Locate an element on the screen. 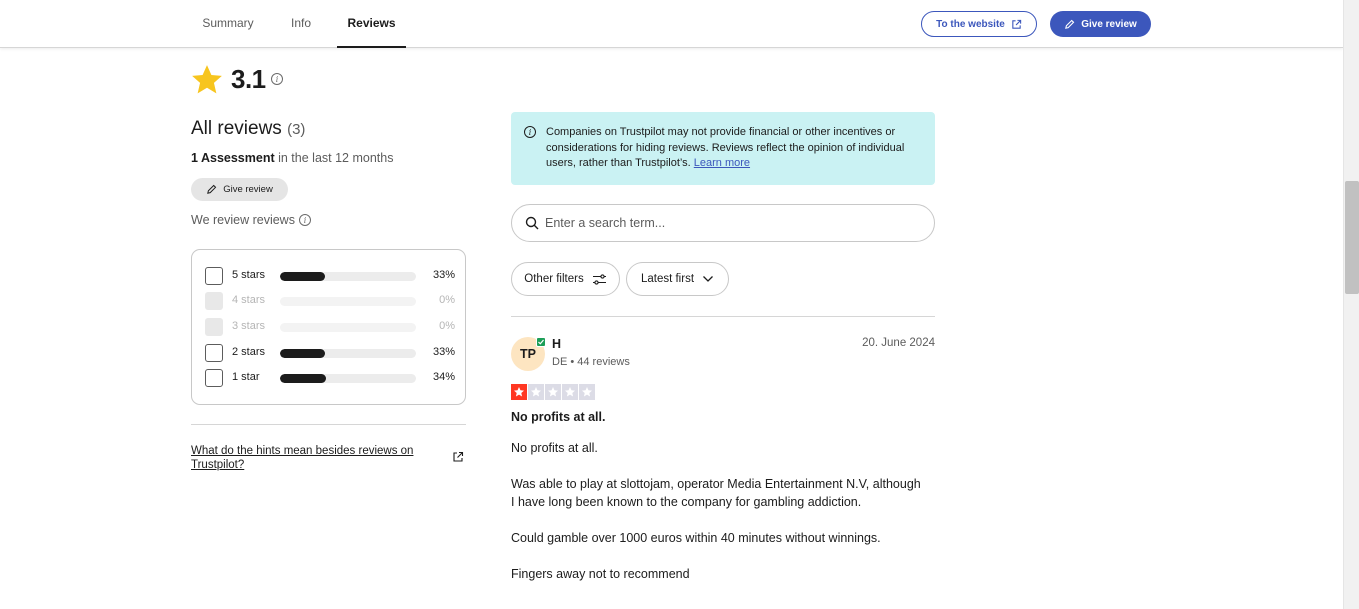  reviewer-name: H is located at coordinates (556, 344).